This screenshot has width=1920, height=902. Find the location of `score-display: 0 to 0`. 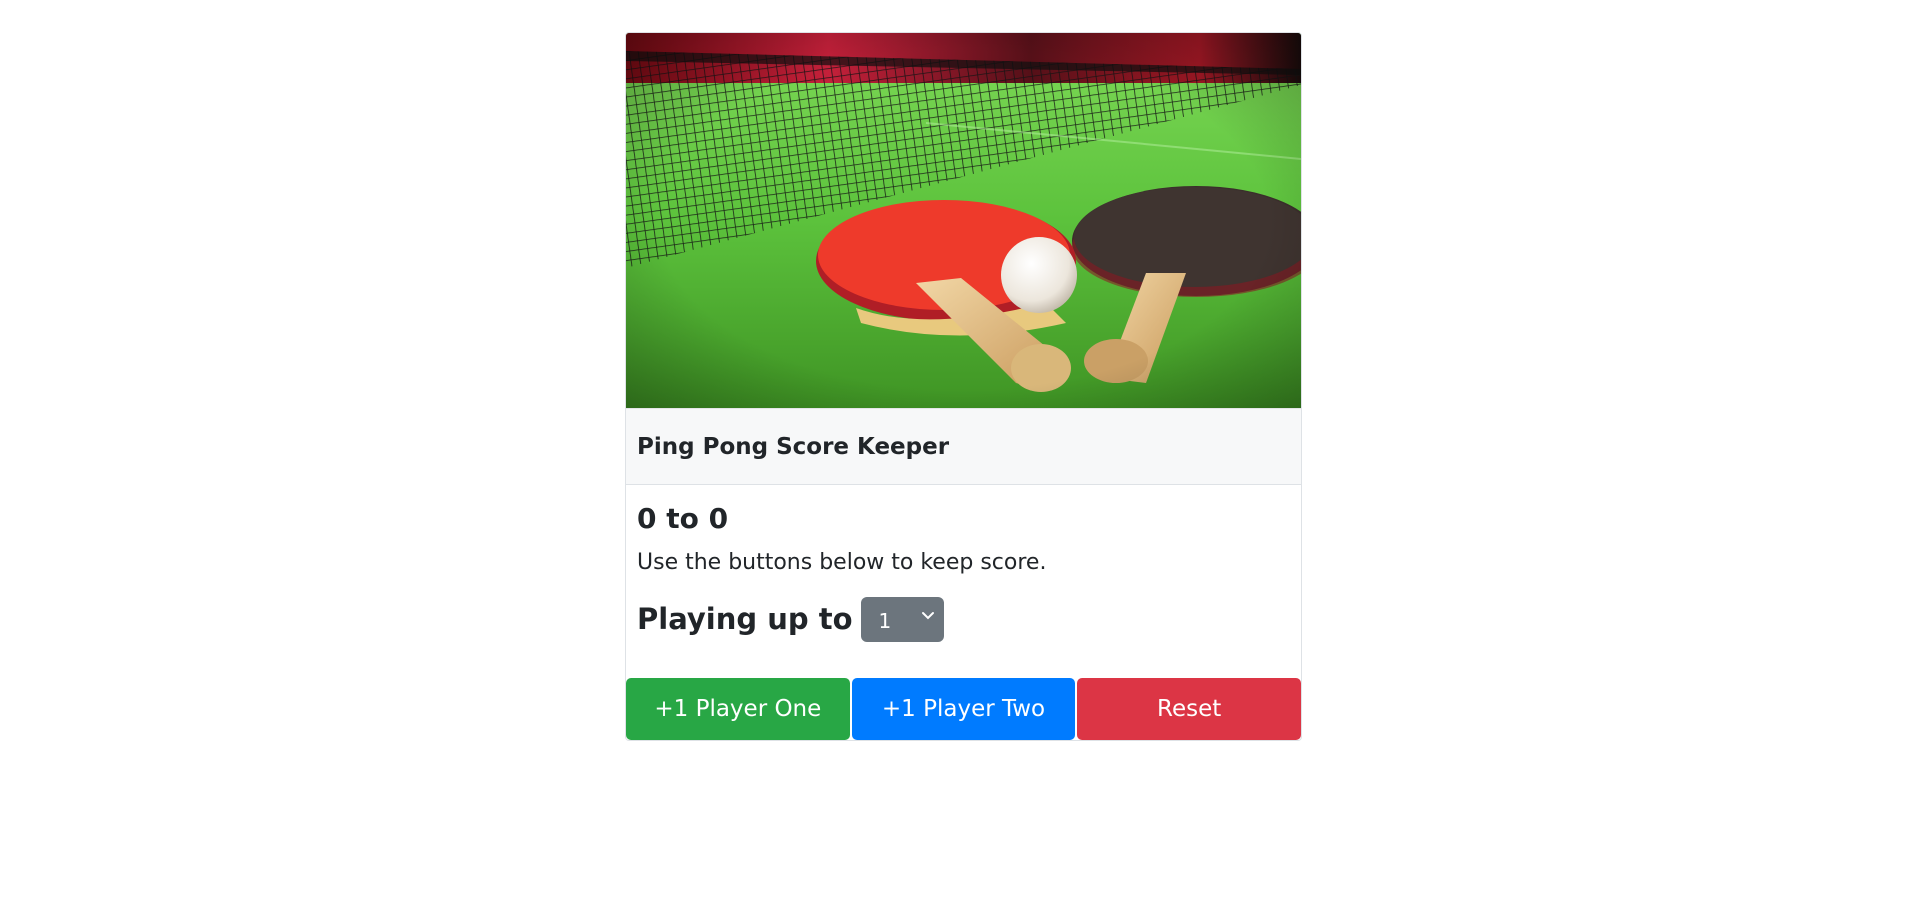

score-display: 0 to 0 is located at coordinates (683, 518).